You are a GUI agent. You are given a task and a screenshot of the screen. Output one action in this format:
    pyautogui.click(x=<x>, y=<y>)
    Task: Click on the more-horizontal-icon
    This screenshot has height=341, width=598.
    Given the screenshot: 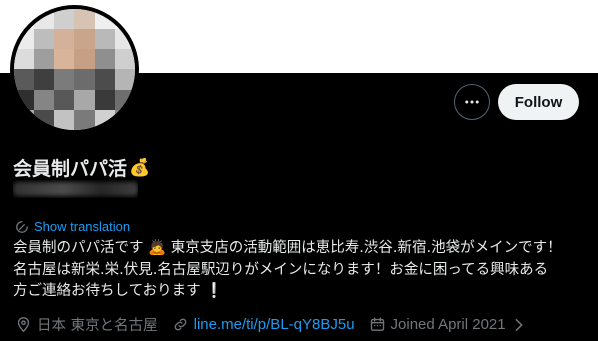 What is the action you would take?
    pyautogui.click(x=472, y=102)
    